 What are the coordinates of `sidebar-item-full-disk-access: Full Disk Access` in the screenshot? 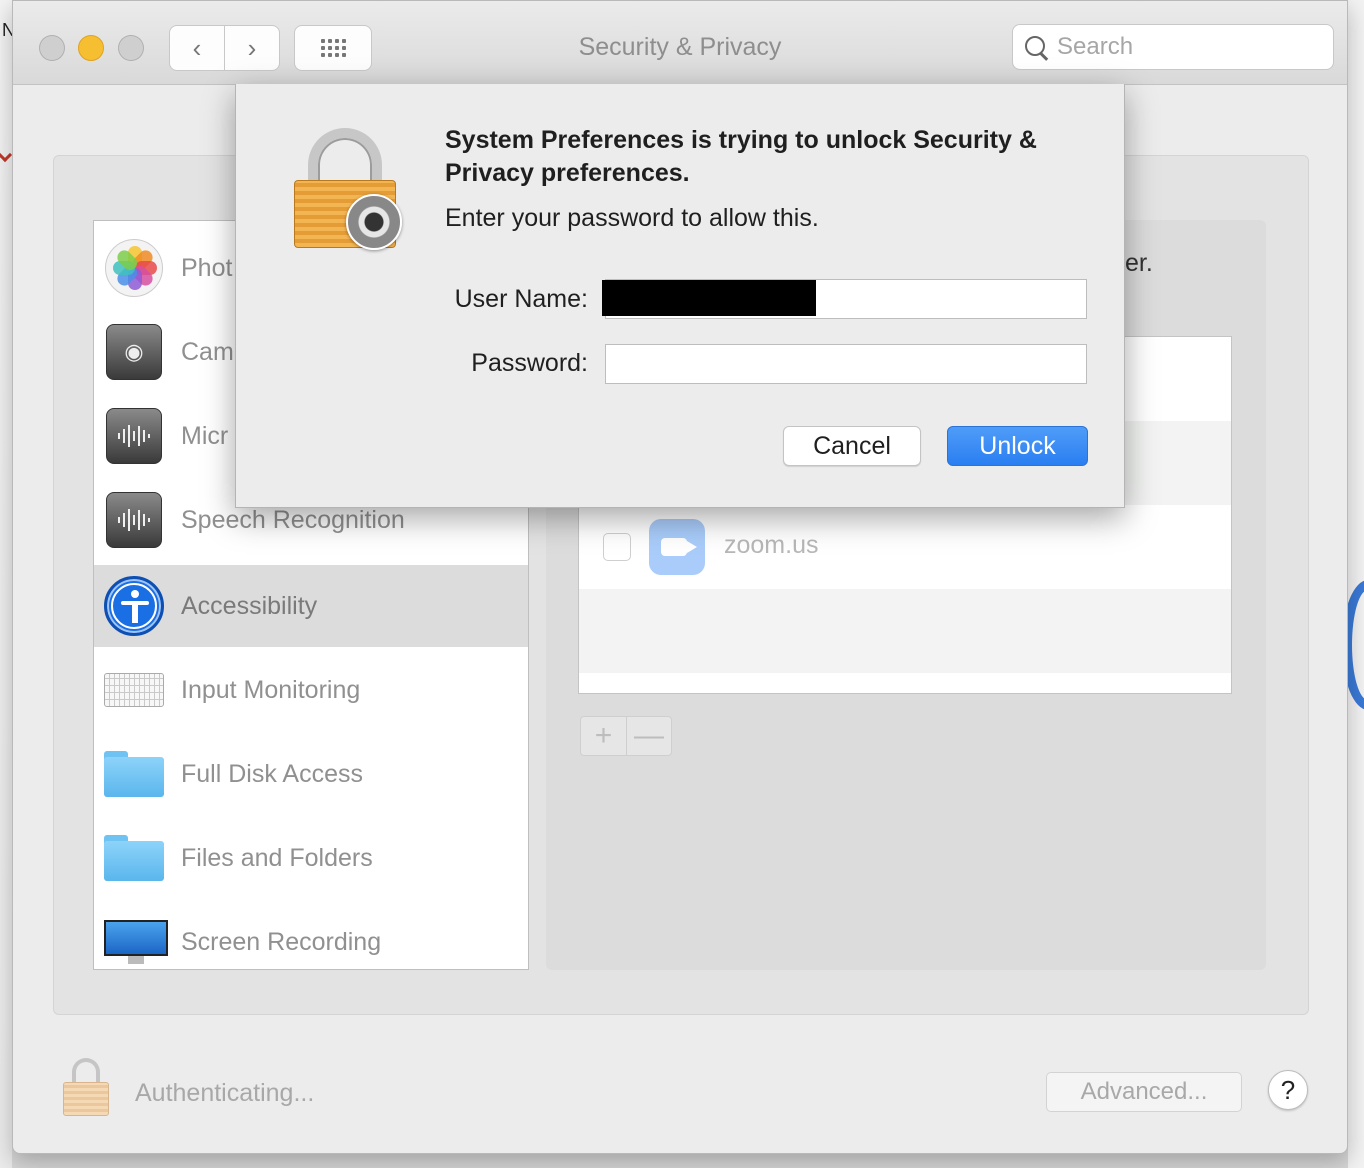 It's located at (311, 774).